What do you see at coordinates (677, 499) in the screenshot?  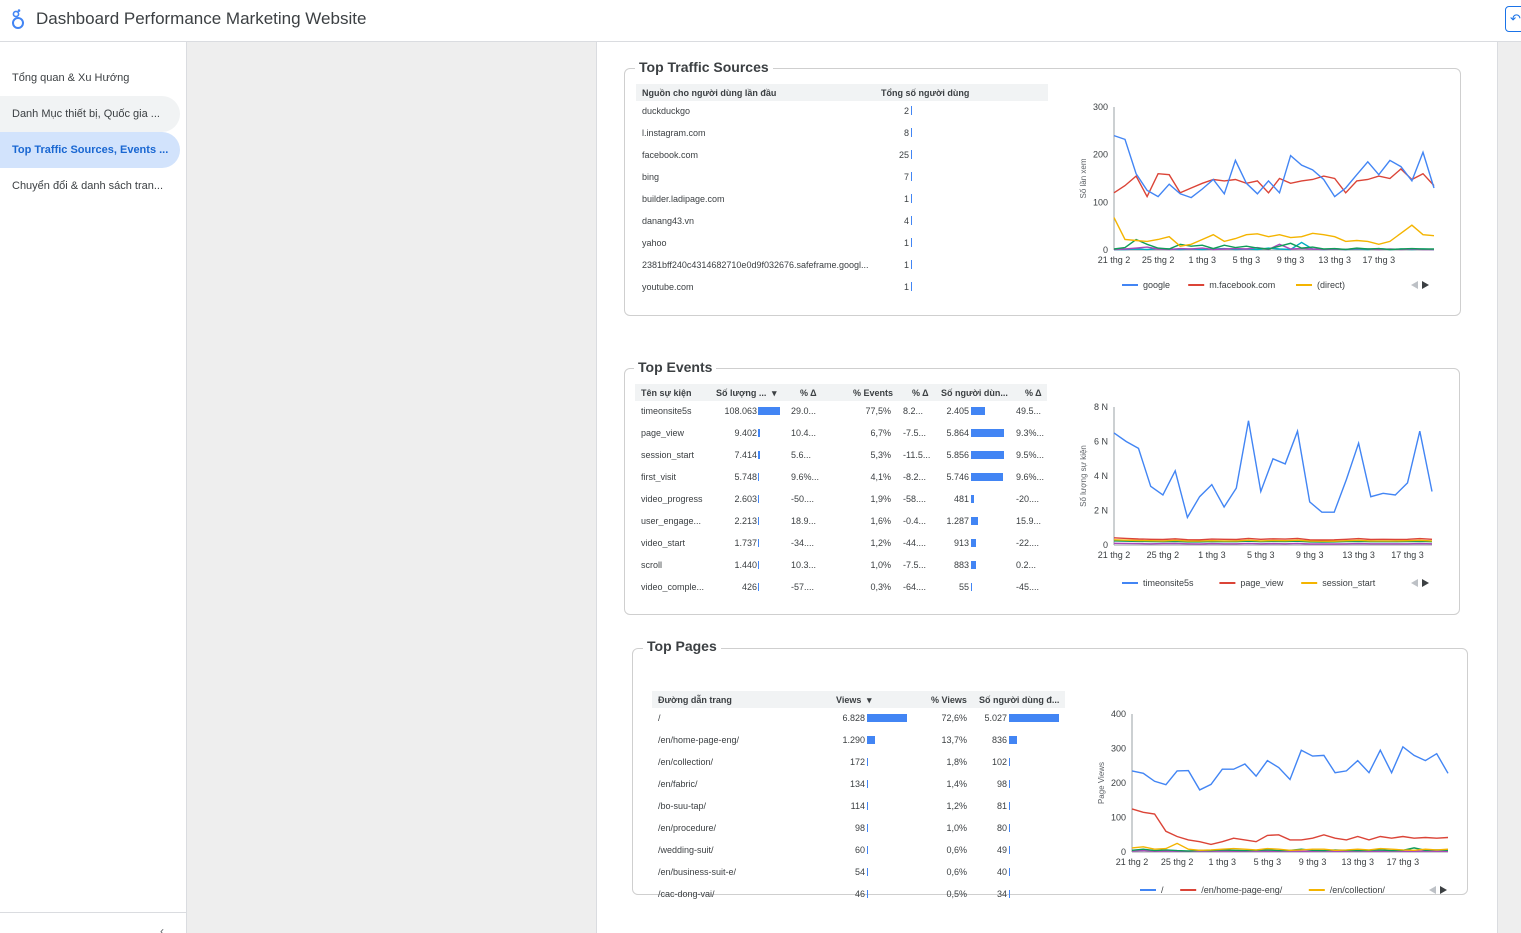 I see `event-name-cell: video_progress` at bounding box center [677, 499].